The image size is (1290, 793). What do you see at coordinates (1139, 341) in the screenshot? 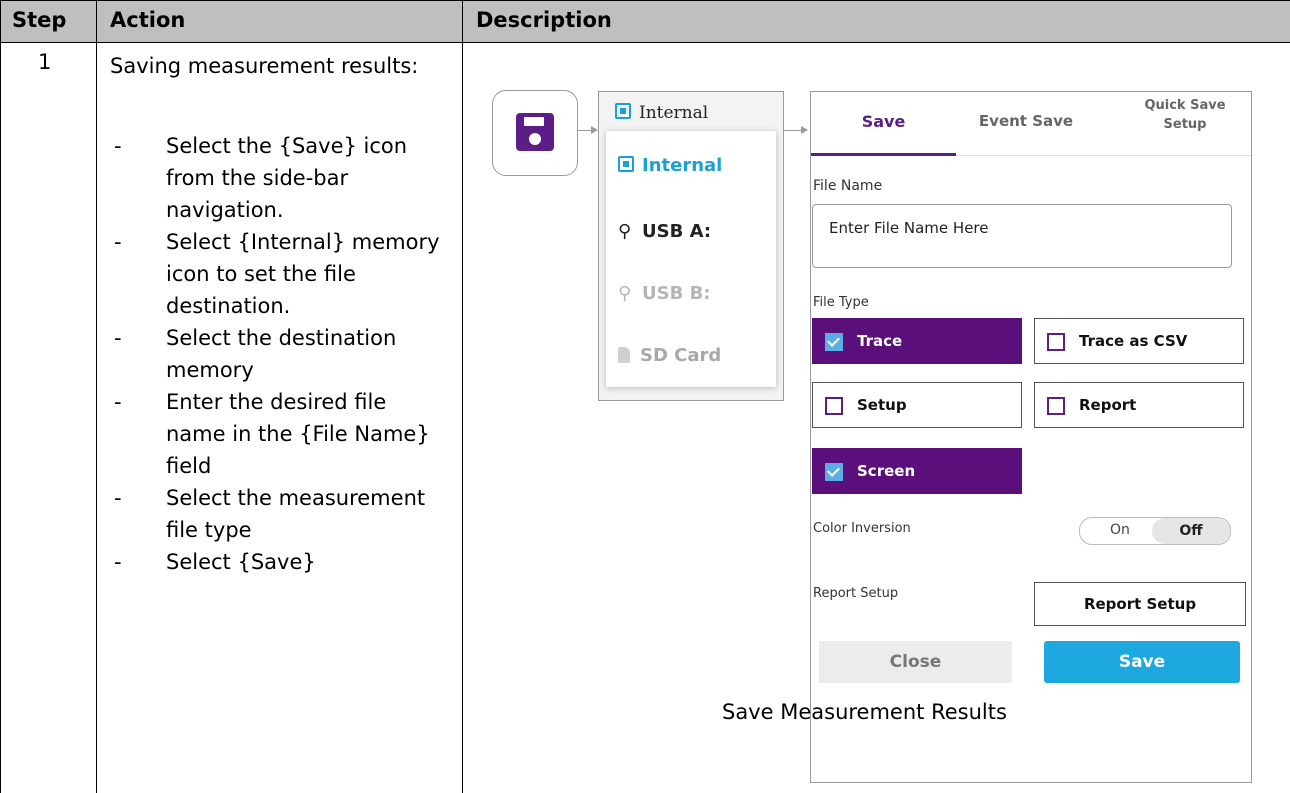
I see `file-type-trace-csv: Trace as CSV` at bounding box center [1139, 341].